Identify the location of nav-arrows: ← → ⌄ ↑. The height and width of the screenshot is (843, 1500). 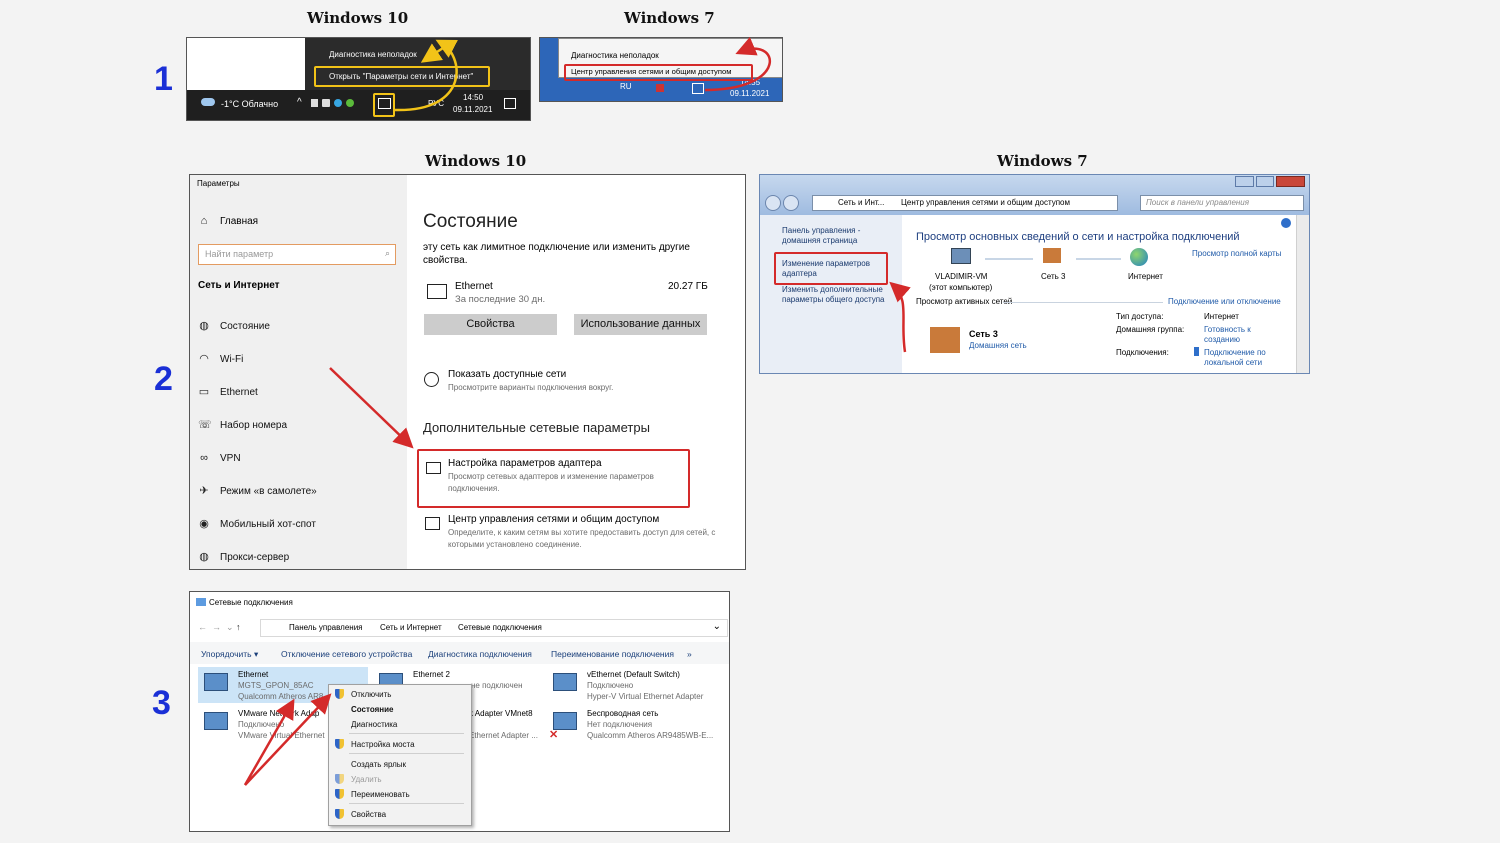
(219, 627).